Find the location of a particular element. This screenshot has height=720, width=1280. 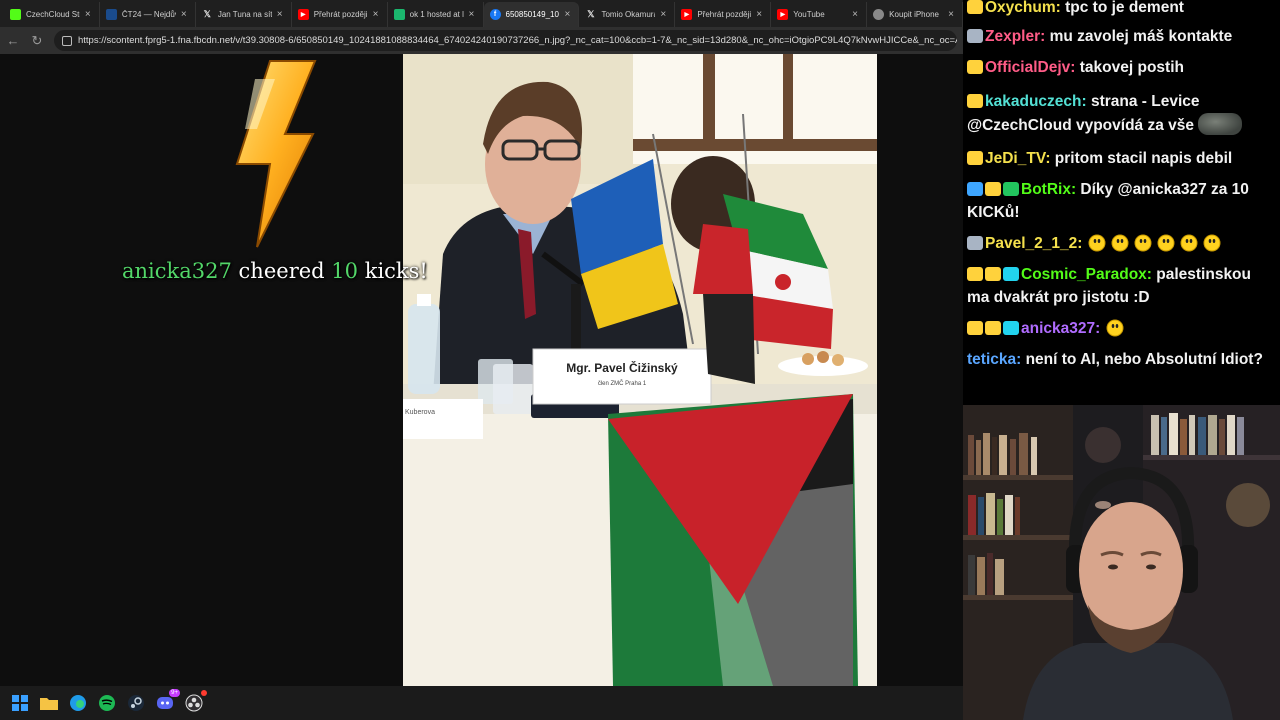

browser-tab: ok 1 hosted at l × is located at coordinates (436, 14).